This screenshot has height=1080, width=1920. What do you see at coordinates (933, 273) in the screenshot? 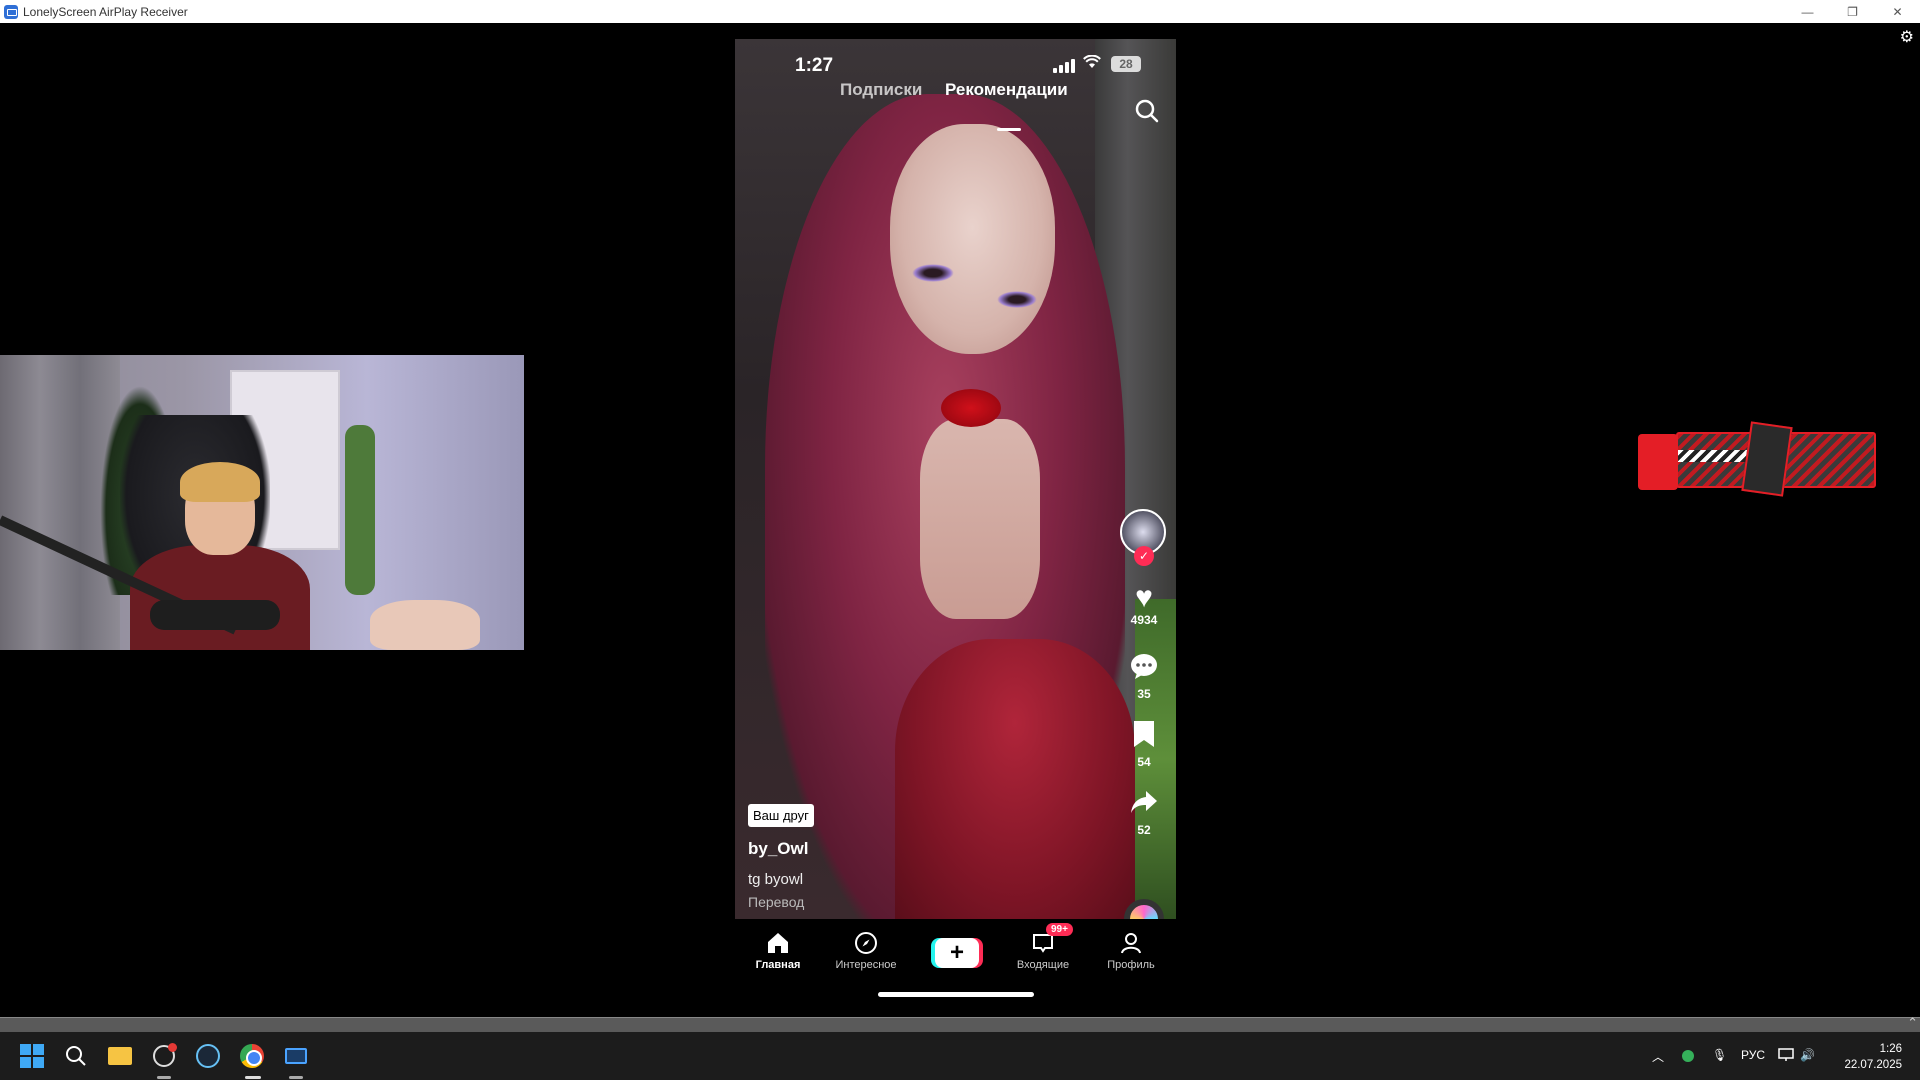
I see `video-eye-left` at bounding box center [933, 273].